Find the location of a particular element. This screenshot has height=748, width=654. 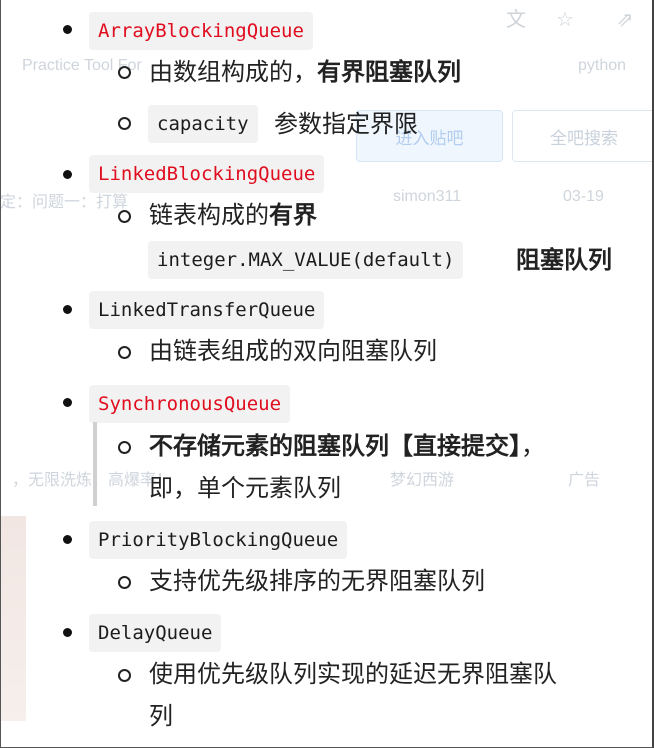

array-desc: 由数组构成的，有界阻塞队列 is located at coordinates (305, 71).